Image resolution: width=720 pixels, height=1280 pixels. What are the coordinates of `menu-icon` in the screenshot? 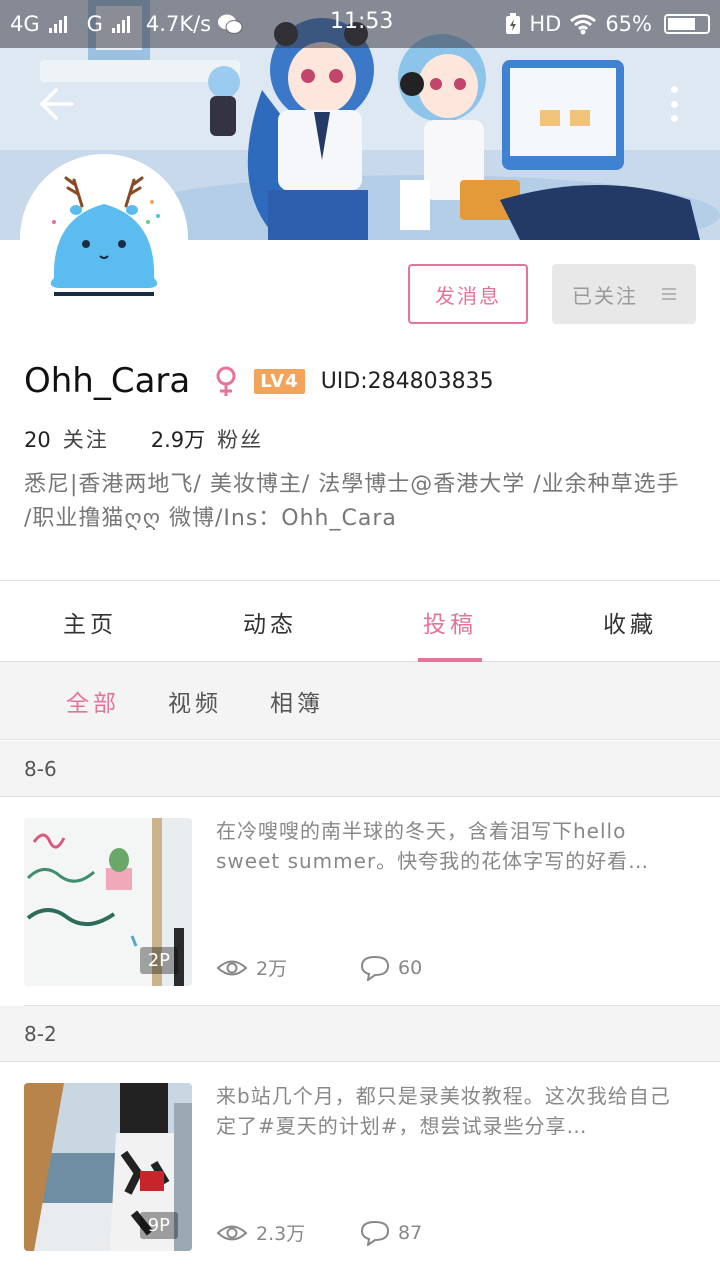 It's located at (669, 294).